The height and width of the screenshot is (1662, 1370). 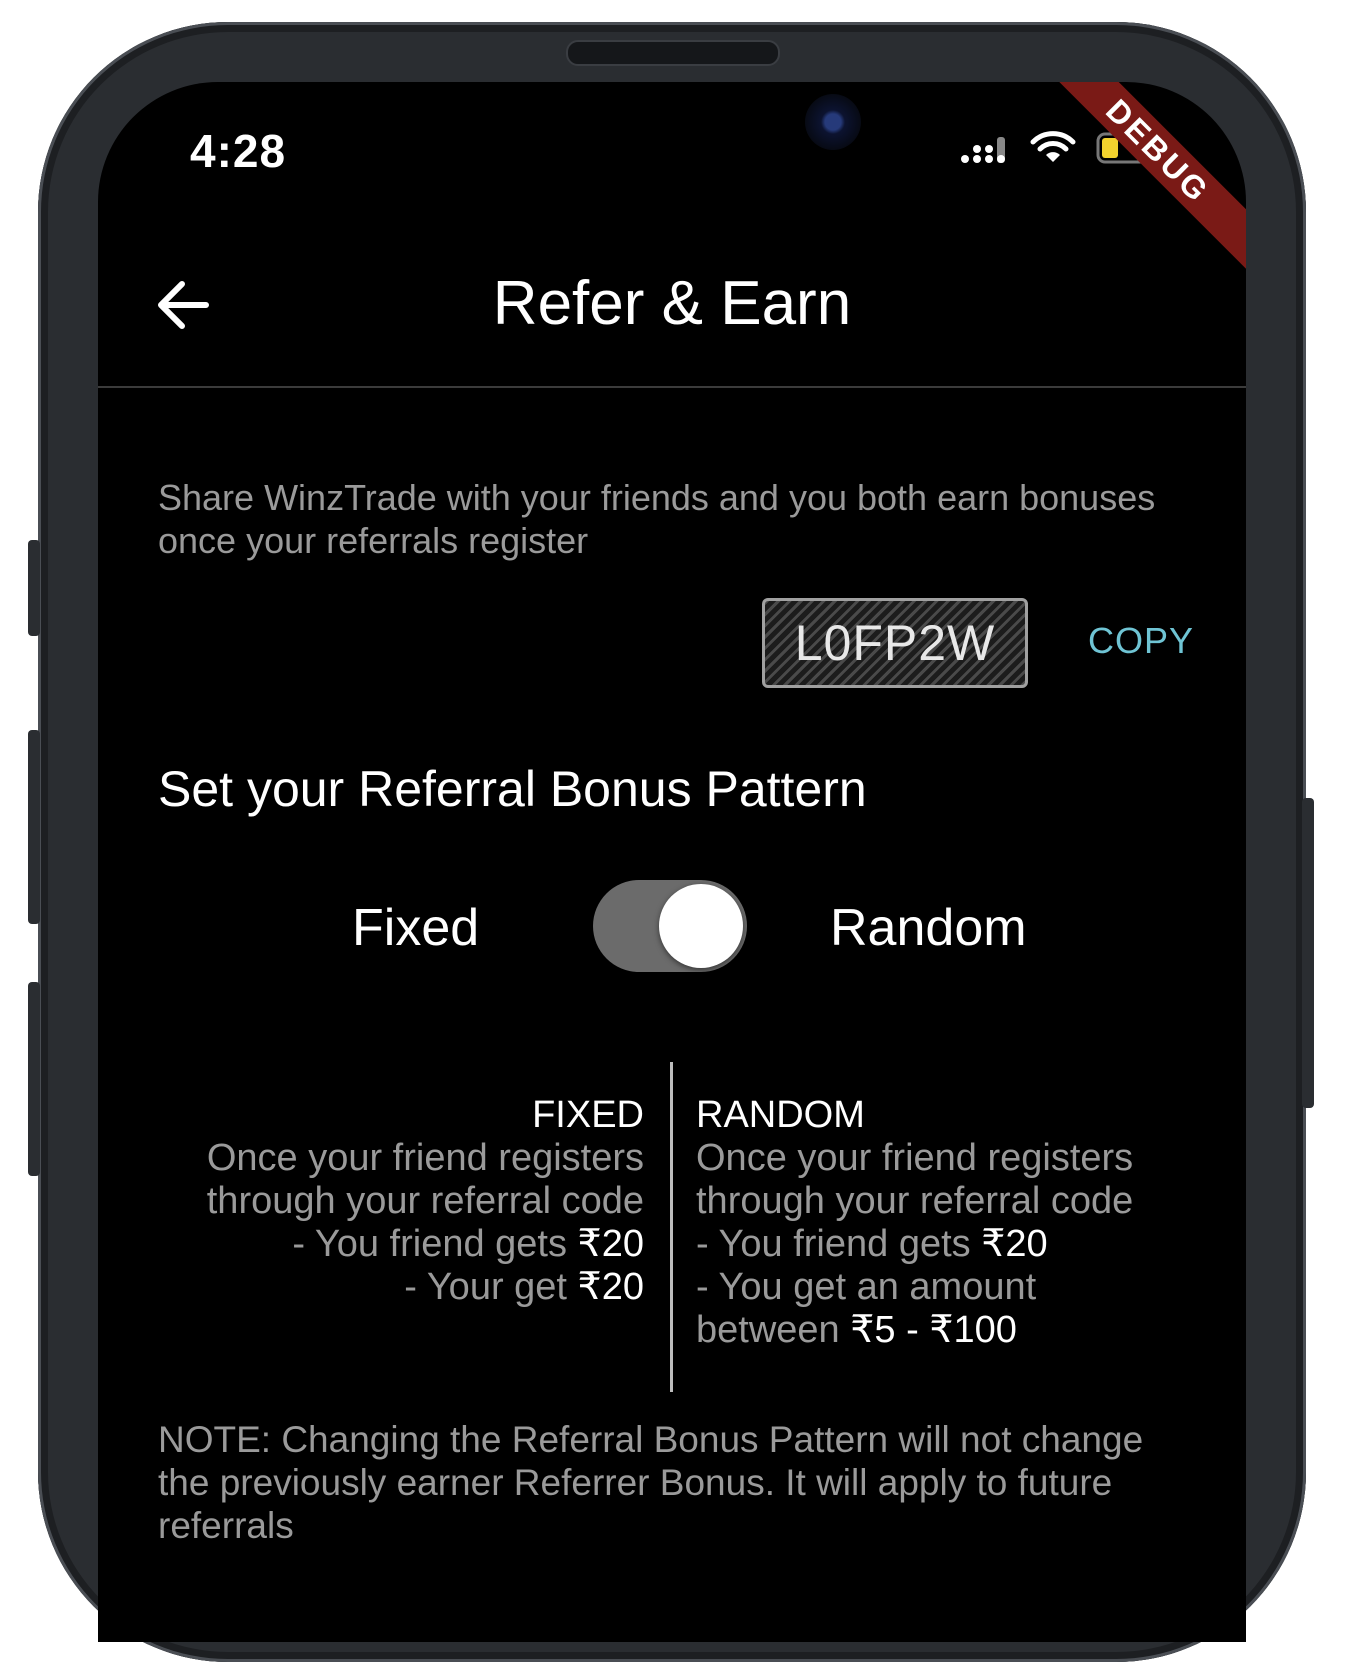 I want to click on toggle-label-fixed: Fixed, so click(x=416, y=928).